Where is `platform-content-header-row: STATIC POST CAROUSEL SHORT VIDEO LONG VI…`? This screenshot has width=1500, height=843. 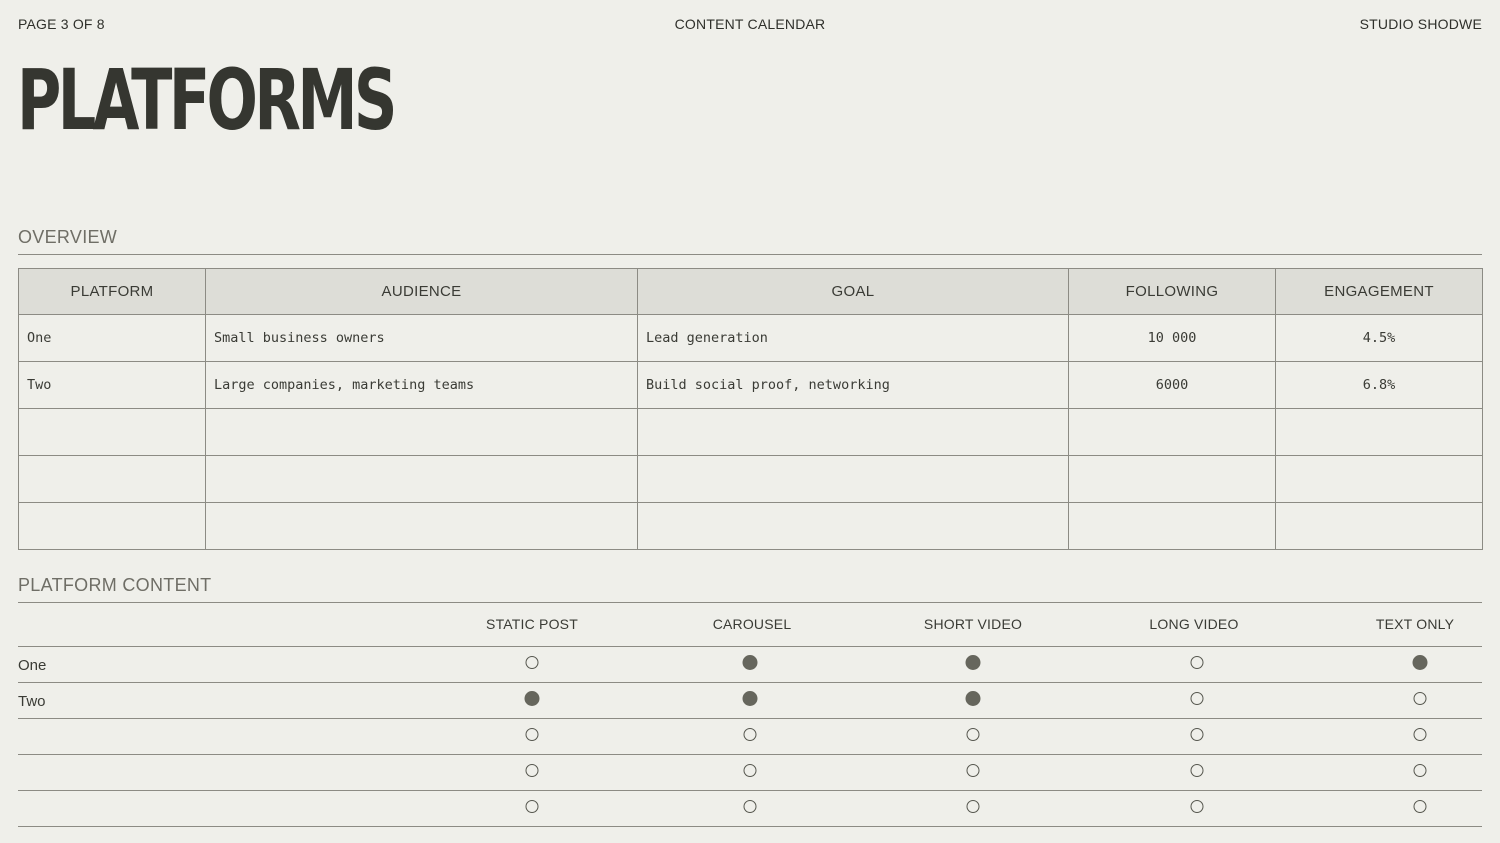 platform-content-header-row: STATIC POST CAROUSEL SHORT VIDEO LONG VI… is located at coordinates (750, 624).